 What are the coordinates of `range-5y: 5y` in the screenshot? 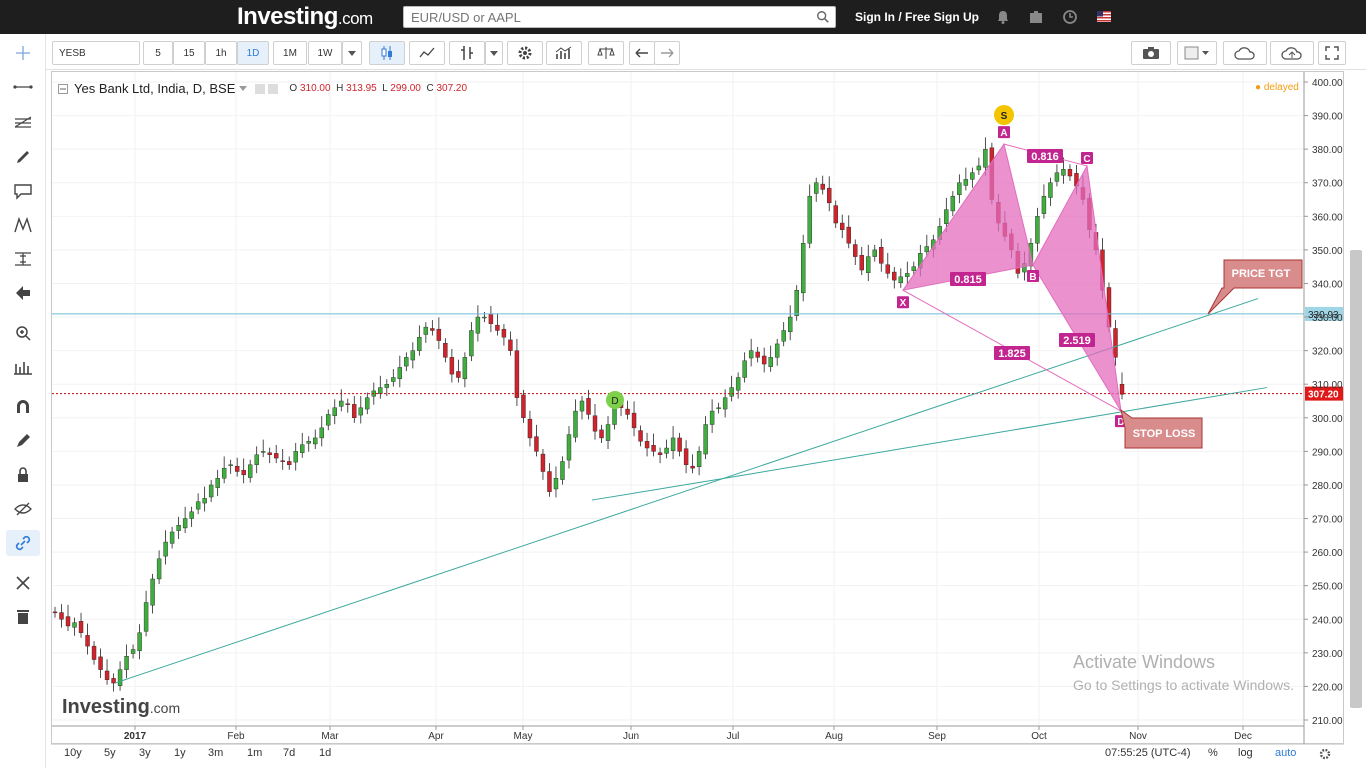 It's located at (110, 753).